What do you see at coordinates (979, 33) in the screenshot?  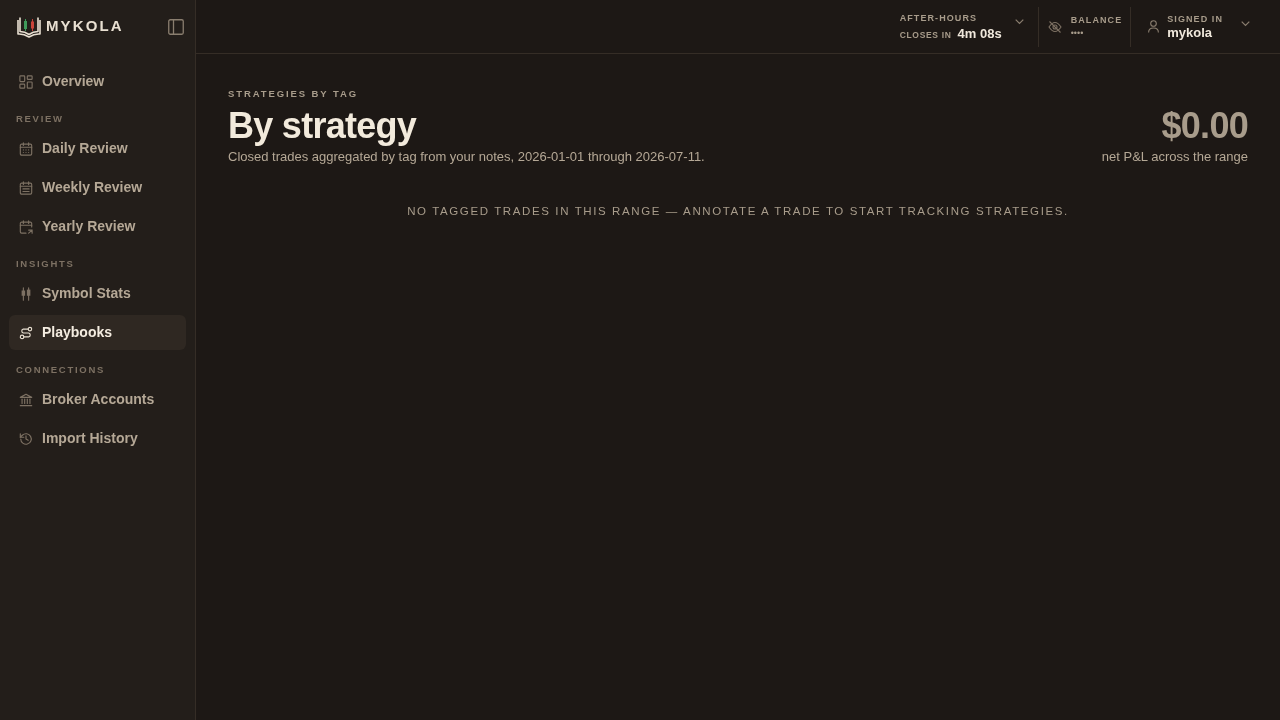 I see `countdown-value: 4m 08s` at bounding box center [979, 33].